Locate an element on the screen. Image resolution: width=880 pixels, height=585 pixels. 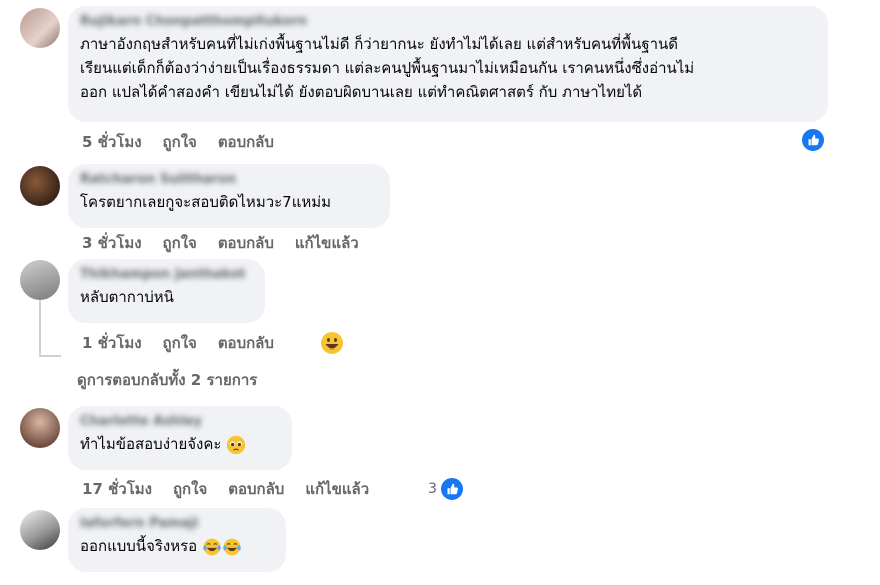
pleading-emoji-icon is located at coordinates (236, 444).